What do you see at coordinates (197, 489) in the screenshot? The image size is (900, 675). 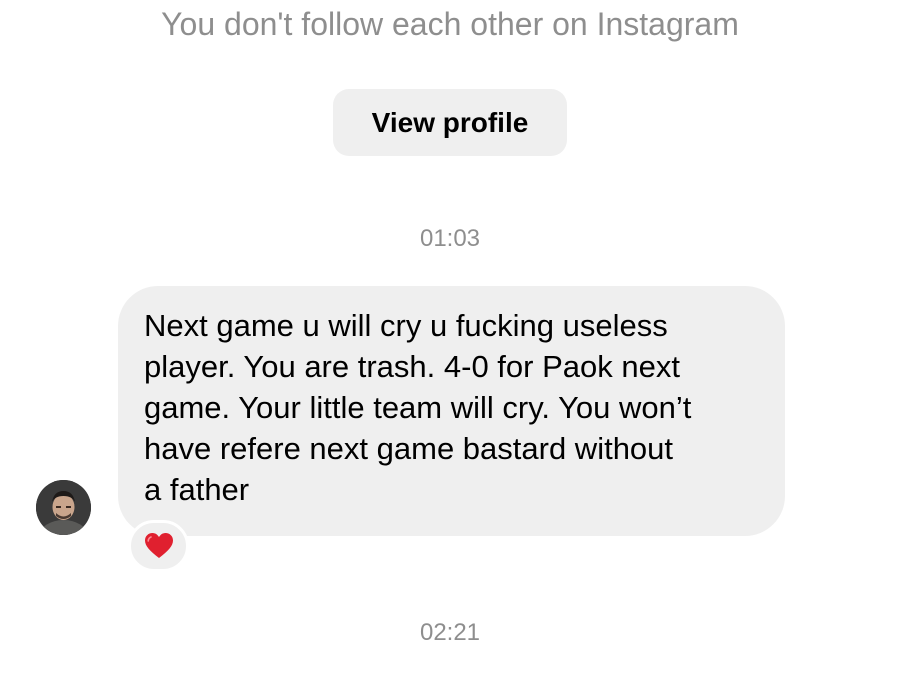 I see `message-line: a father` at bounding box center [197, 489].